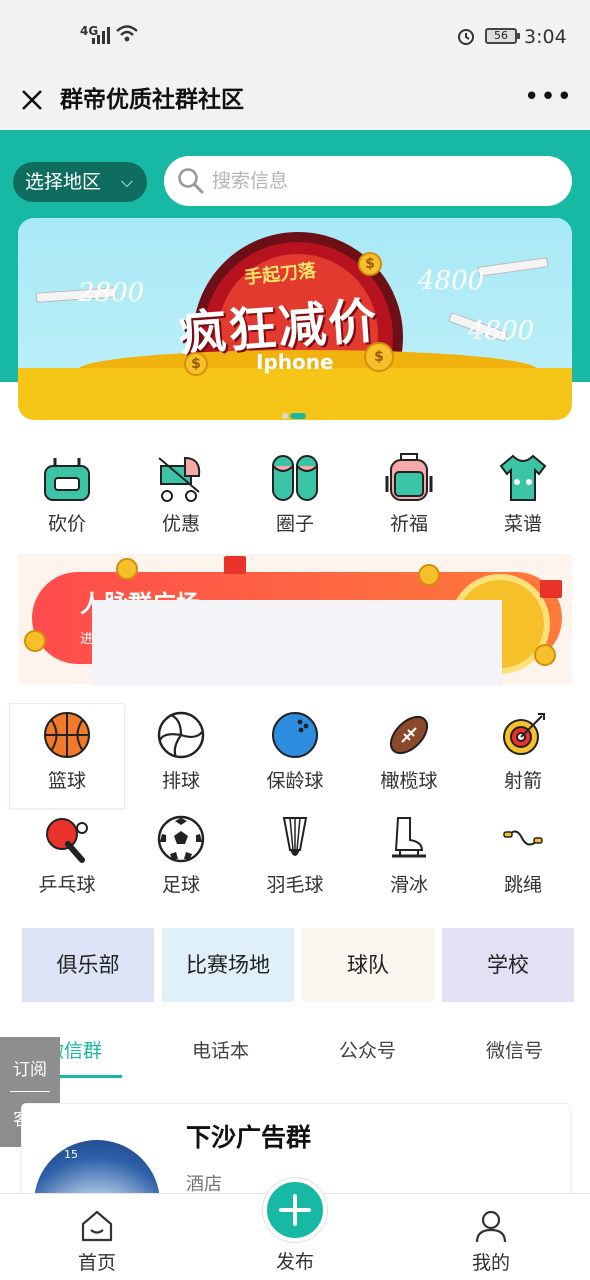 This screenshot has width=590, height=1280. I want to click on banner-product: Iphone, so click(295, 362).